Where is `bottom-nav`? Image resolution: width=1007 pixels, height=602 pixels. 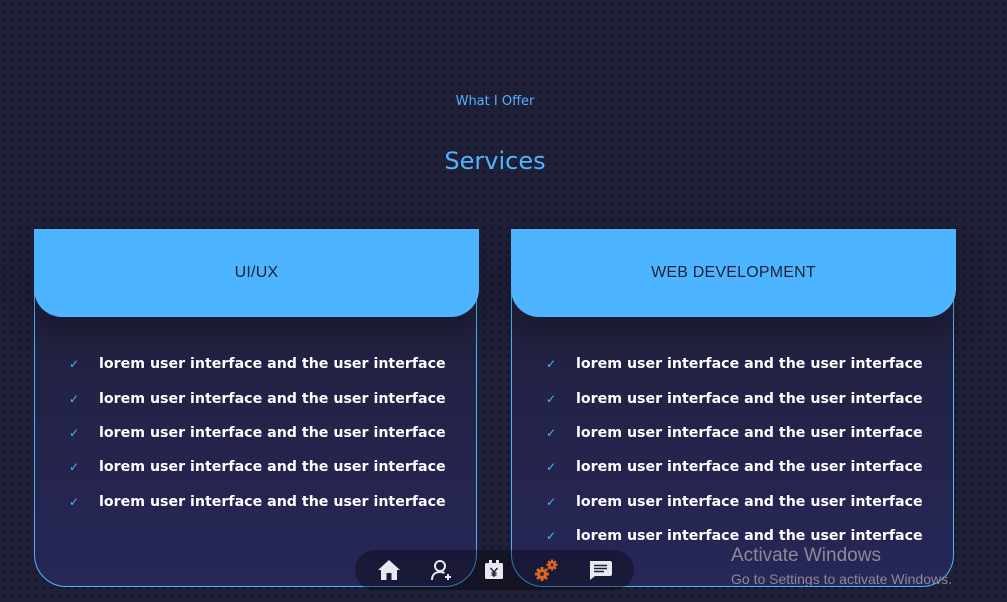 bottom-nav is located at coordinates (494, 570).